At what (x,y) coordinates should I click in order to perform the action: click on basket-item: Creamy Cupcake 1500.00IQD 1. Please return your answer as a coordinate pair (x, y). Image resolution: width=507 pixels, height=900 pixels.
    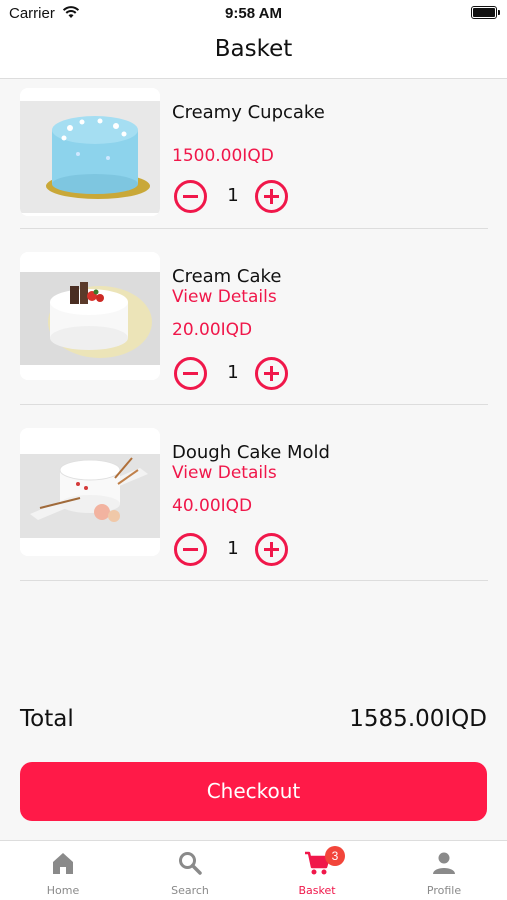
    Looking at the image, I should click on (254, 158).